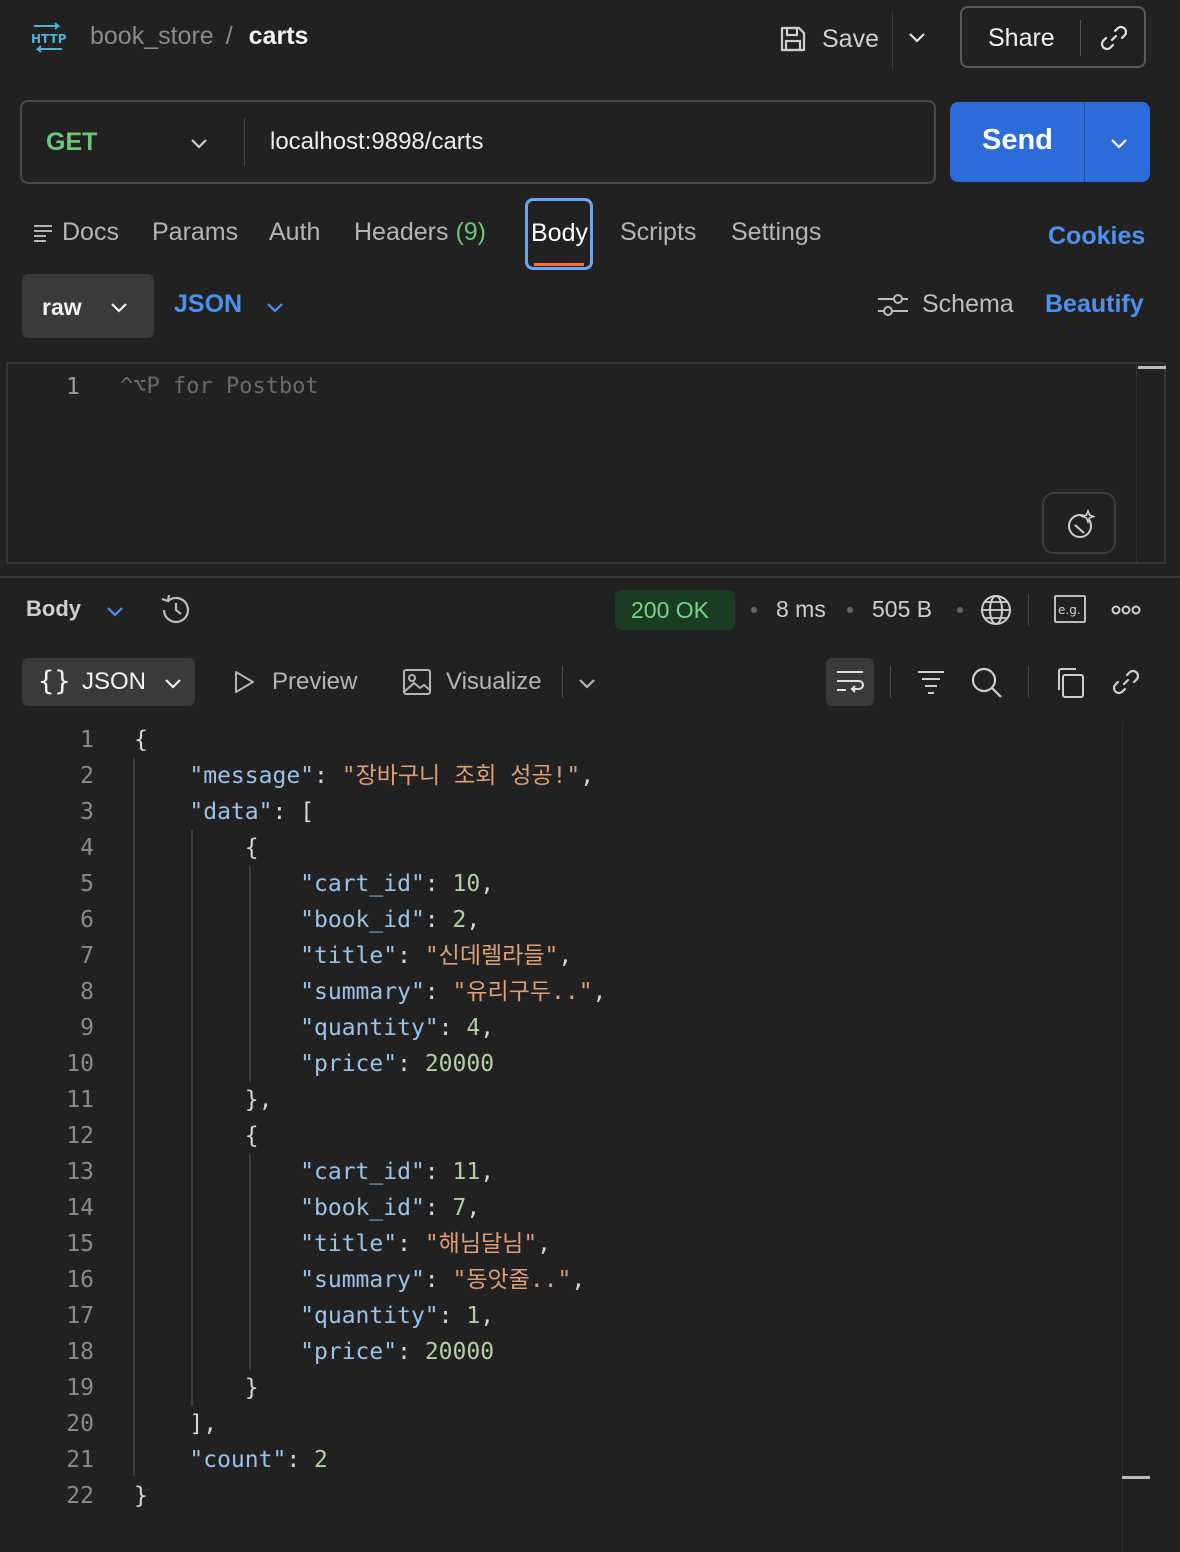 This screenshot has width=1180, height=1552. Describe the element at coordinates (71, 142) in the screenshot. I see `method-select: GET` at that location.